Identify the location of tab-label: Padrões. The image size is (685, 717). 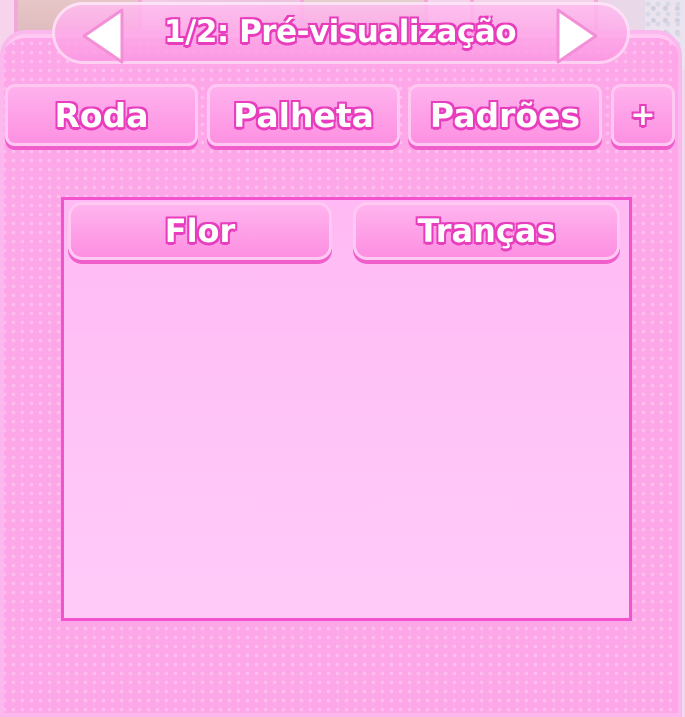
(505, 115).